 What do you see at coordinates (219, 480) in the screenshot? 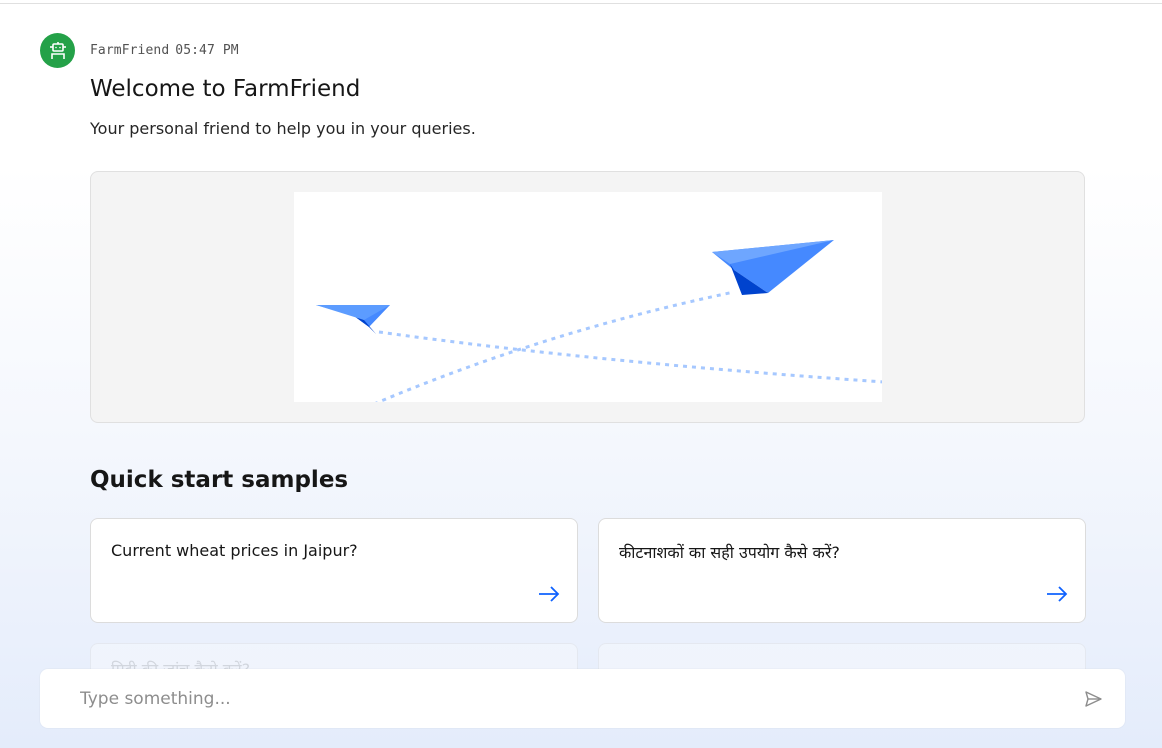
I see `quick-start-title: Quick start samples` at bounding box center [219, 480].